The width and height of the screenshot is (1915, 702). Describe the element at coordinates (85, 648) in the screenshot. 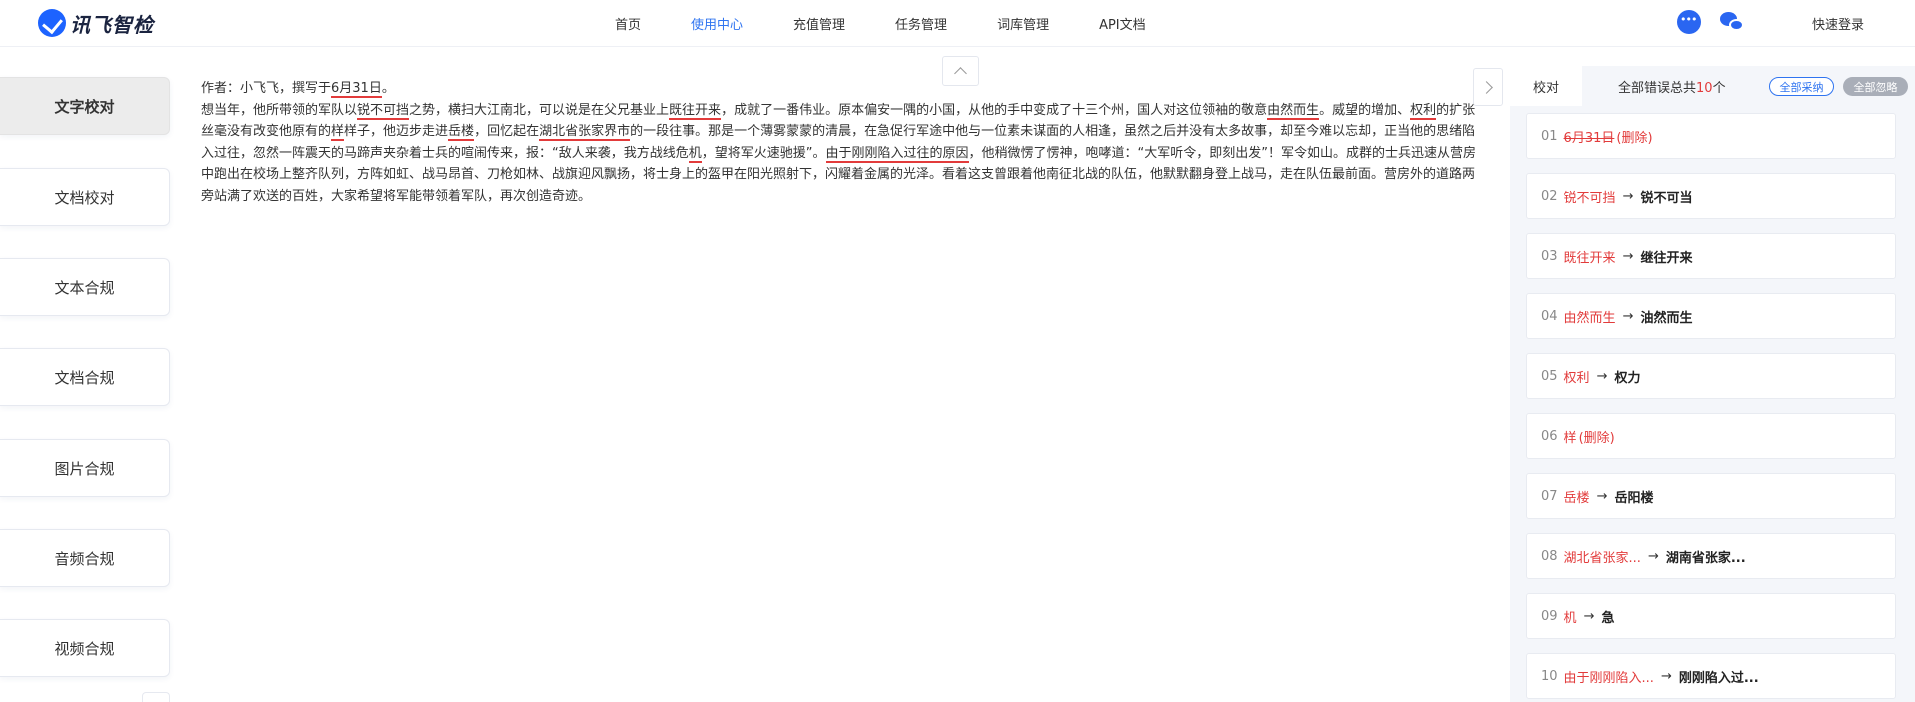

I see `sidebar-item-video-compliance: 视频合规` at that location.